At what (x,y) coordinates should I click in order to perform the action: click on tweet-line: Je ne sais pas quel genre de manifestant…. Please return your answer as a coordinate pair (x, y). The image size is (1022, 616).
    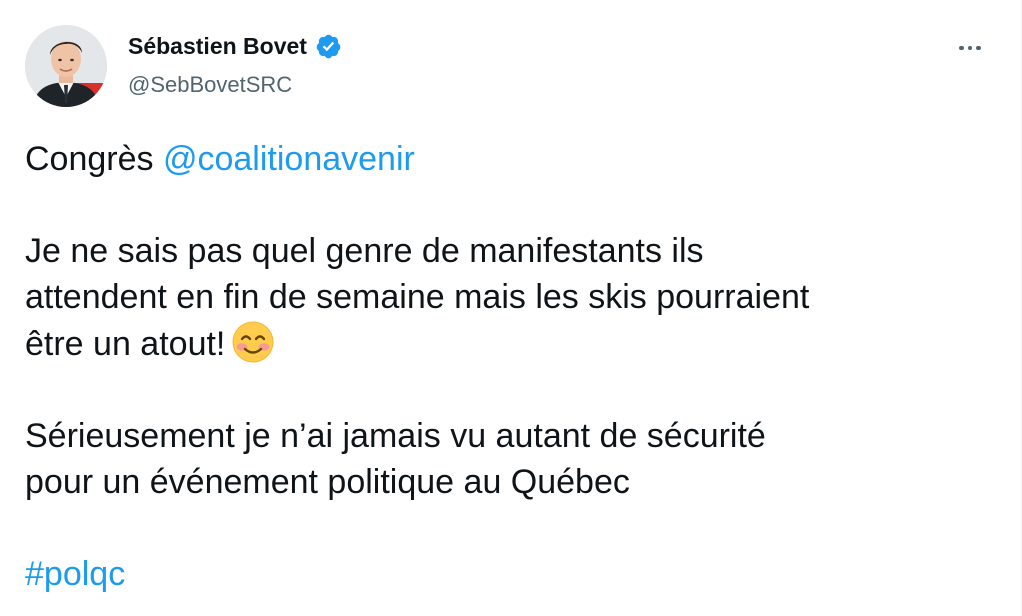
    Looking at the image, I should click on (364, 251).